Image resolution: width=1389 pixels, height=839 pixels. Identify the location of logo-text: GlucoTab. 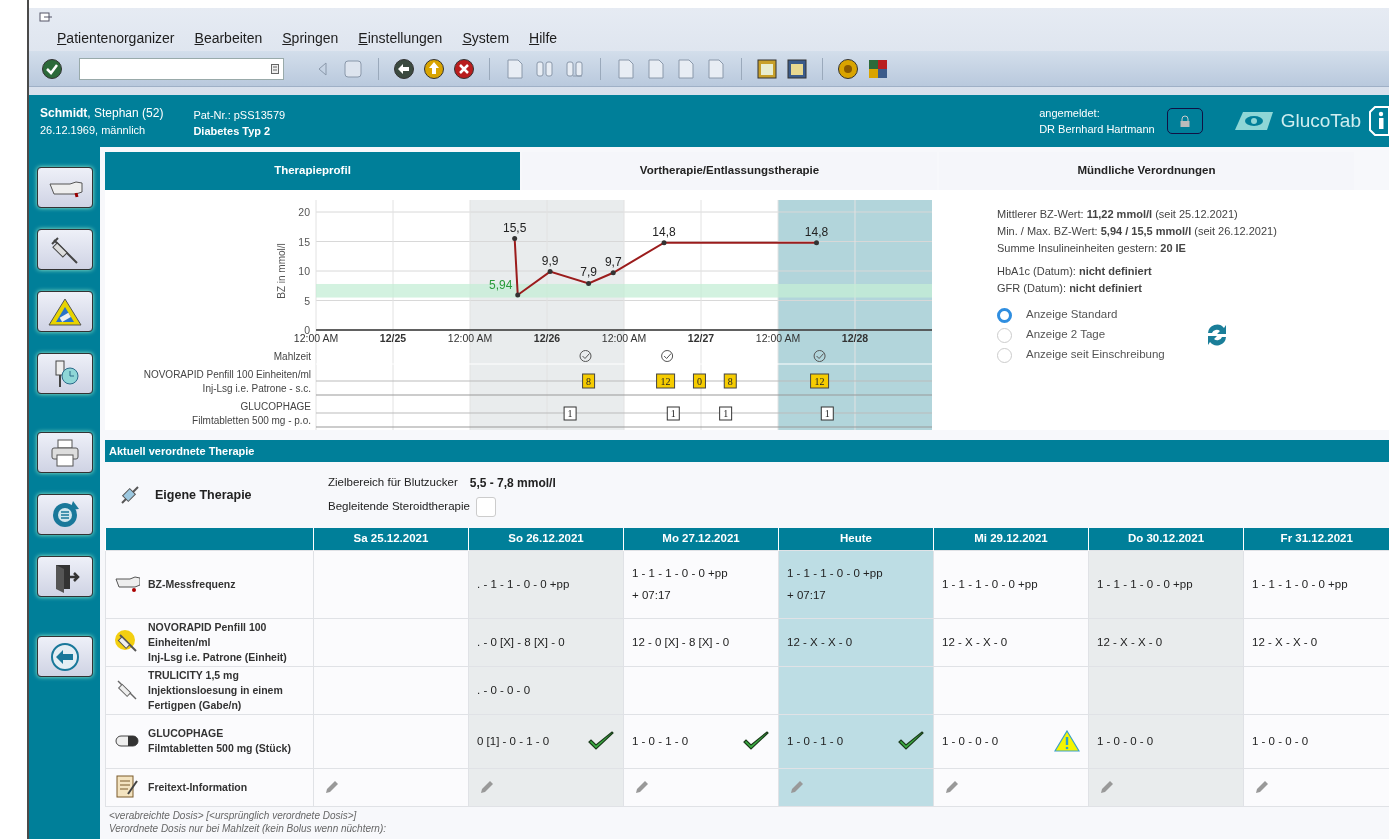
(1320, 120).